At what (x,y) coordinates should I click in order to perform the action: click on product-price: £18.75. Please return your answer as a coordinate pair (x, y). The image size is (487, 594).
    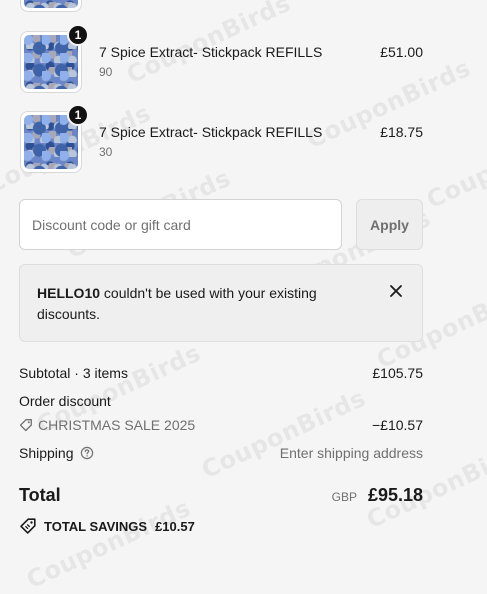
    Looking at the image, I should click on (401, 132).